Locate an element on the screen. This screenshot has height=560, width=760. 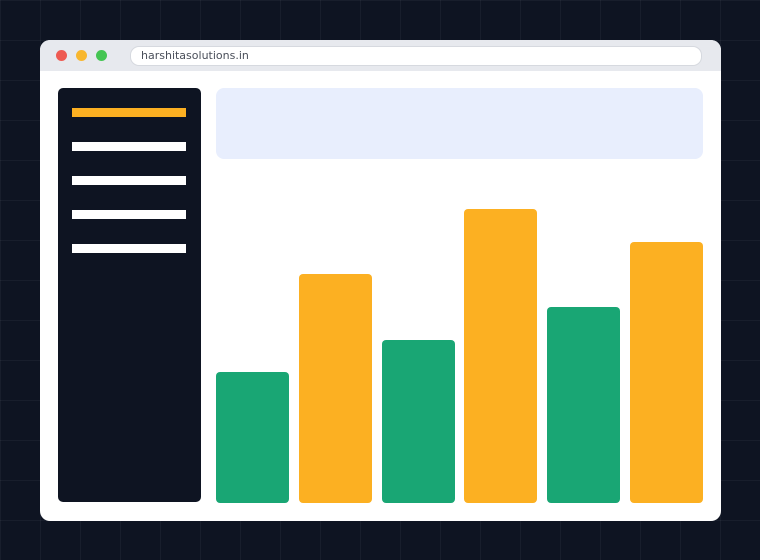
close-window-button is located at coordinates (61, 55).